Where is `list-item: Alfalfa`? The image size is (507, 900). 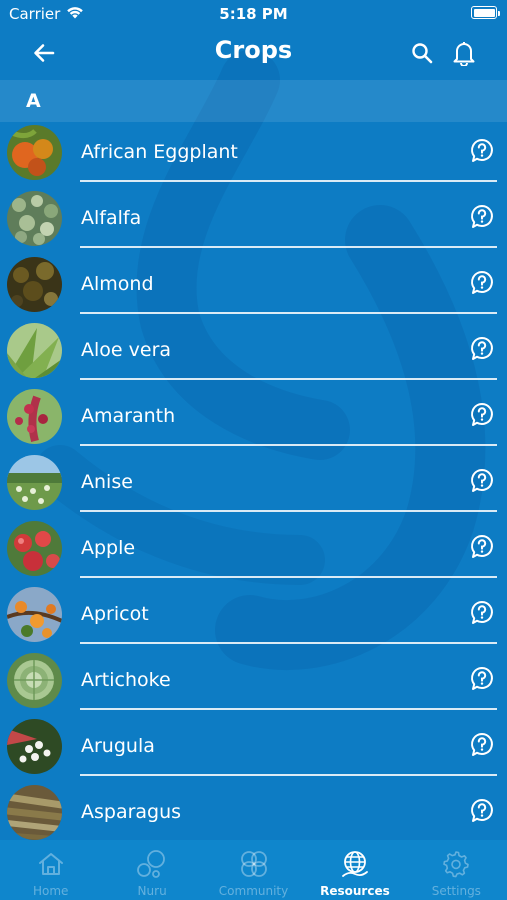
list-item: Alfalfa is located at coordinates (253, 221).